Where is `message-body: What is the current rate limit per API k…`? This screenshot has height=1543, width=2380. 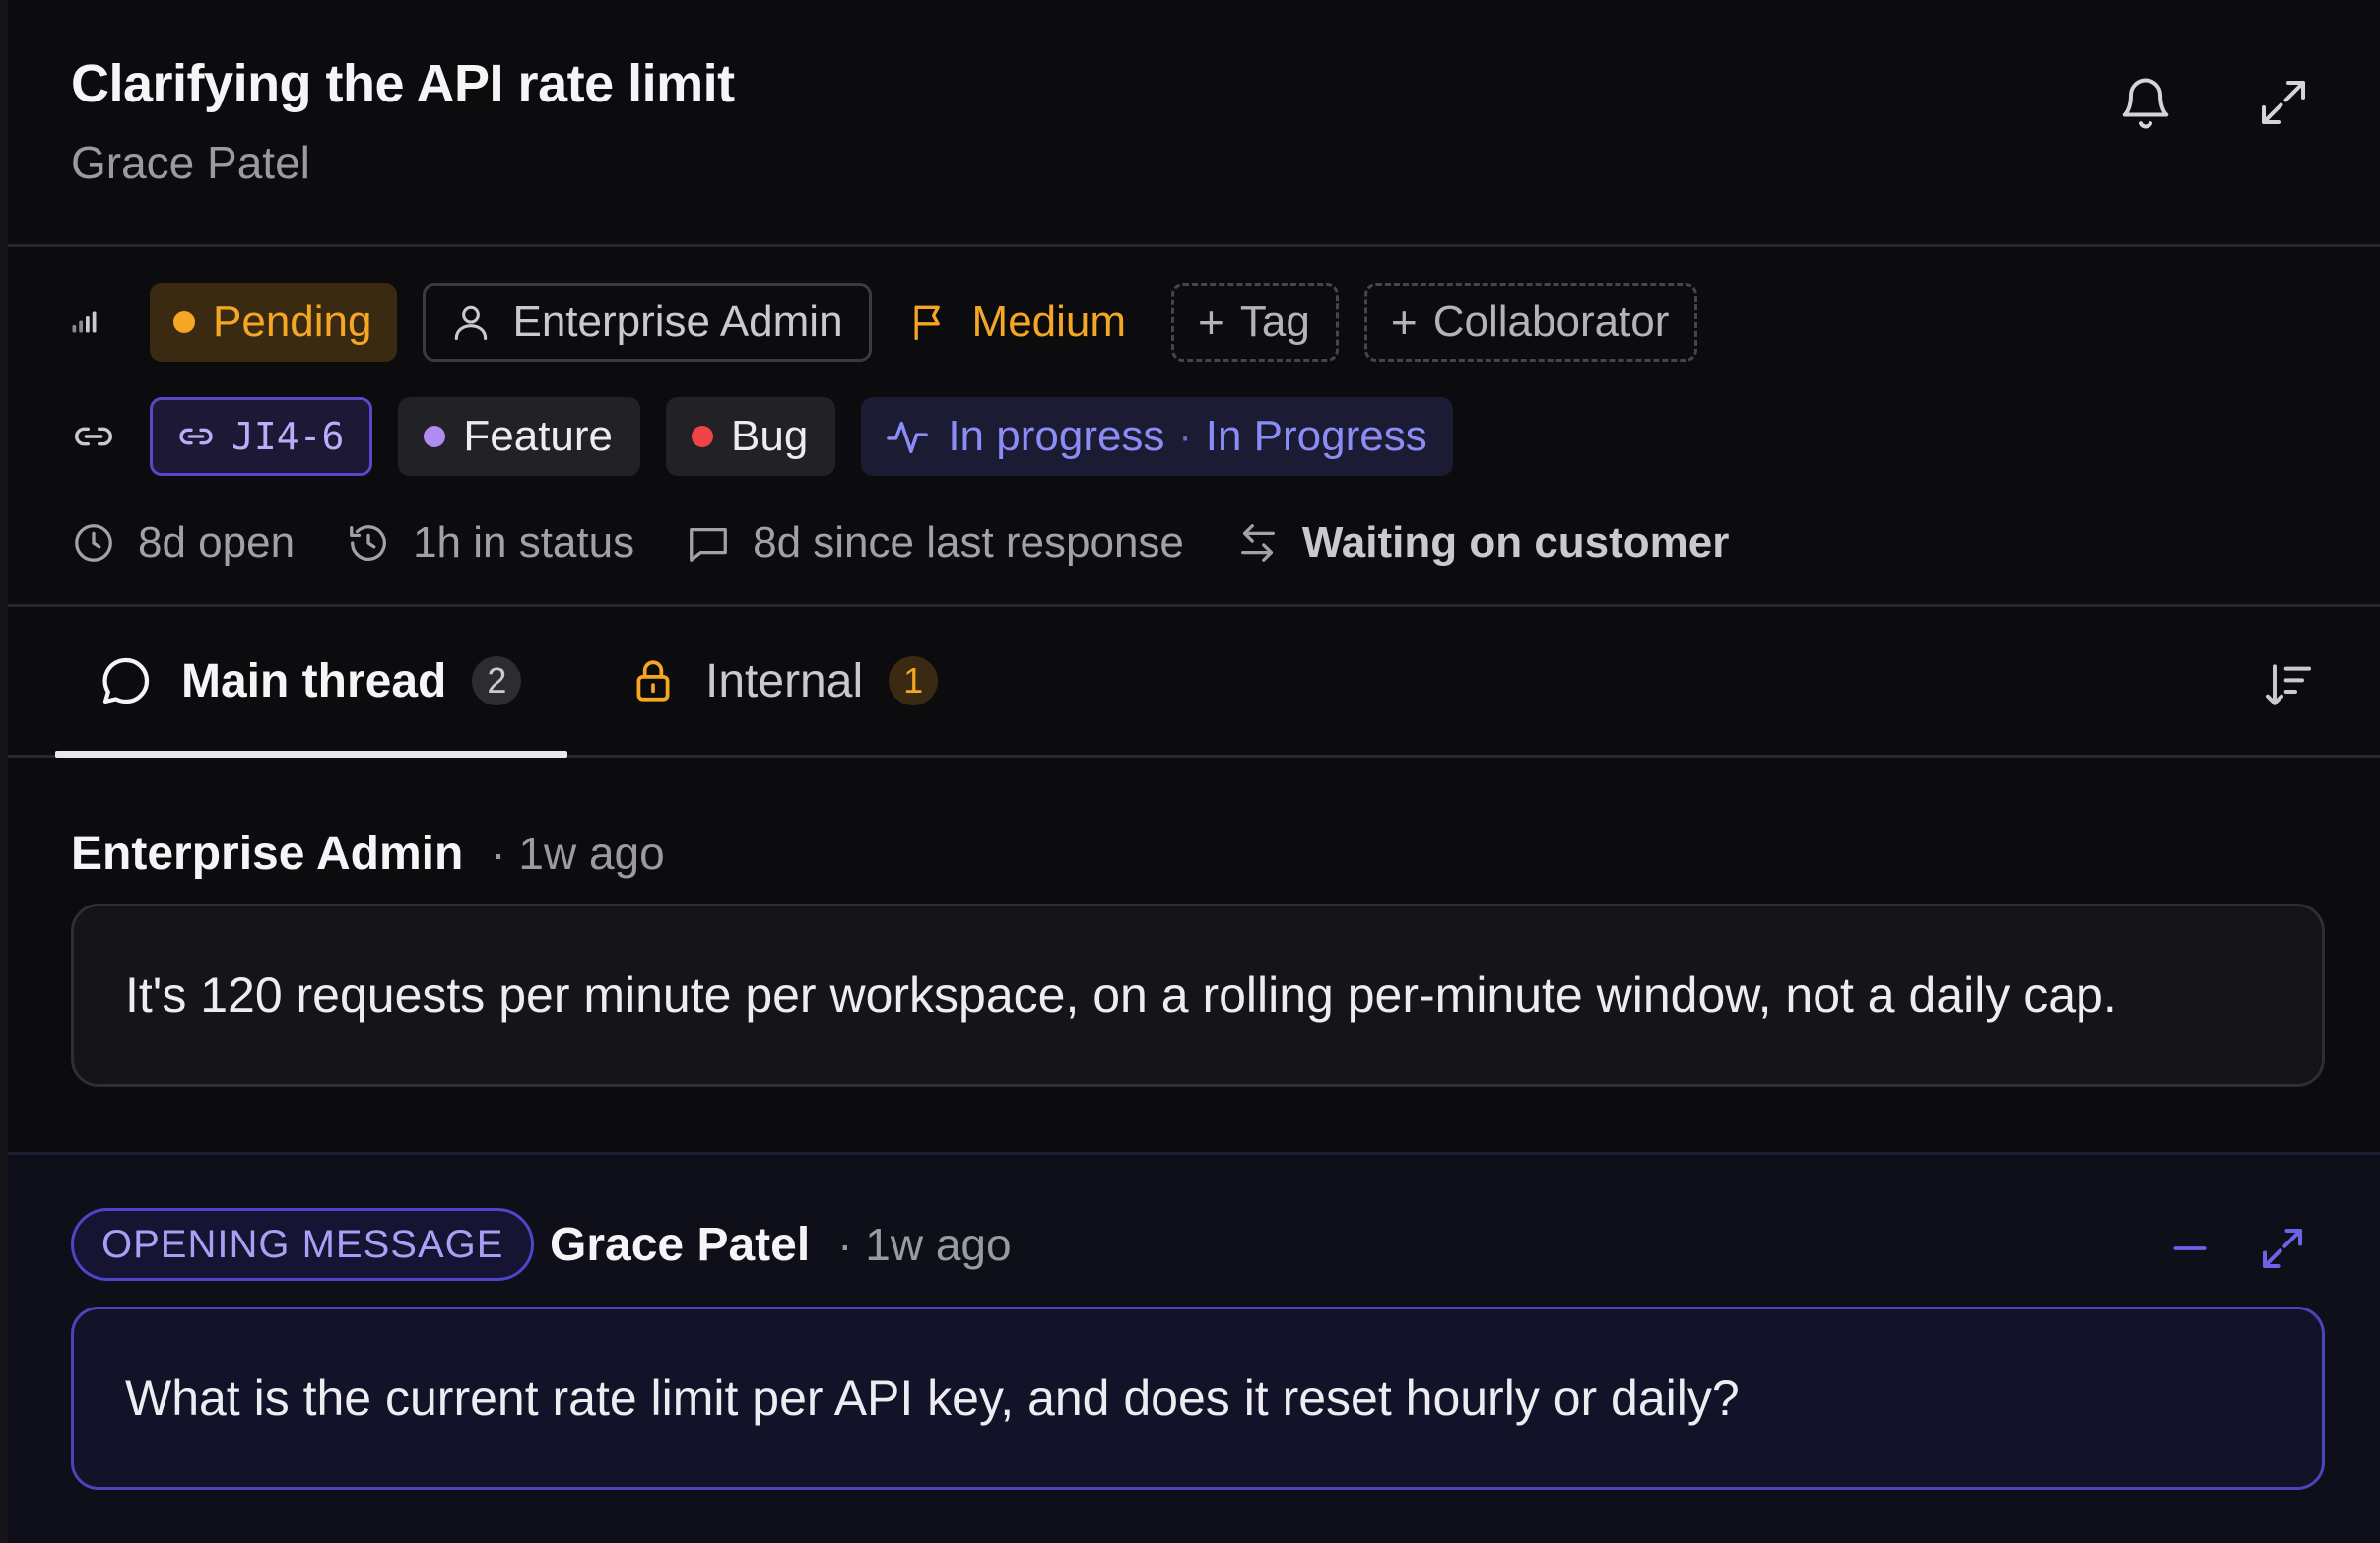 message-body: What is the current rate limit per API k… is located at coordinates (1198, 1398).